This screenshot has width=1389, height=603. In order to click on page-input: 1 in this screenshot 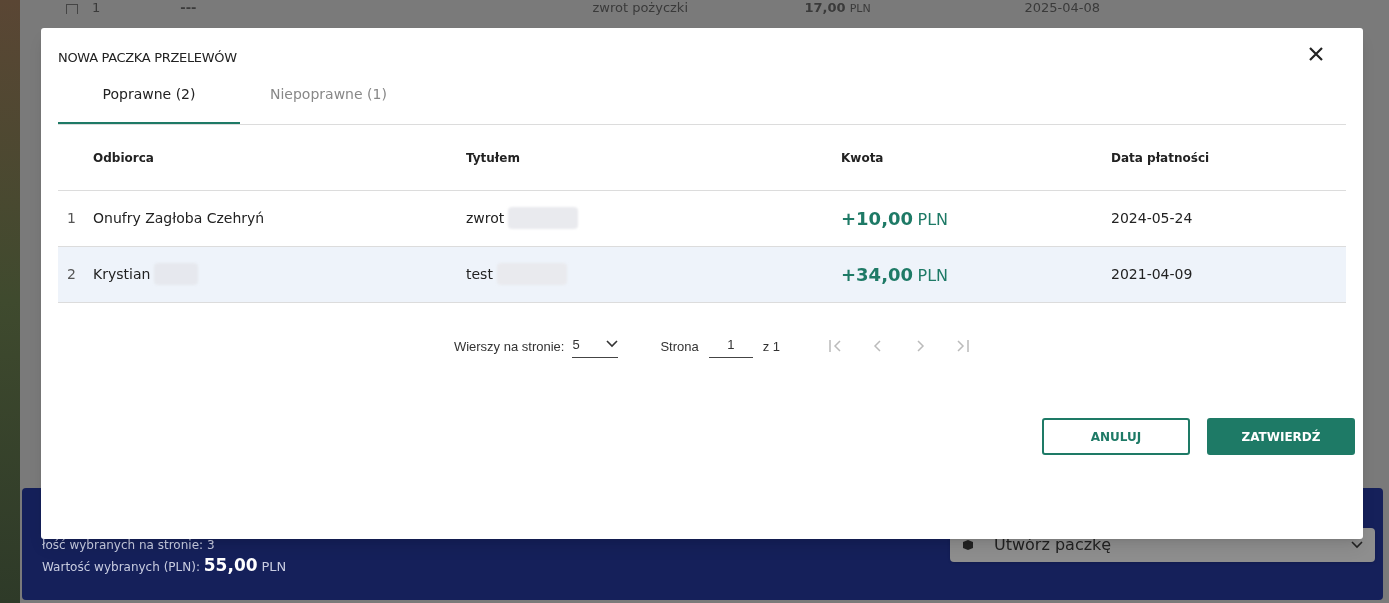, I will do `click(730, 346)`.